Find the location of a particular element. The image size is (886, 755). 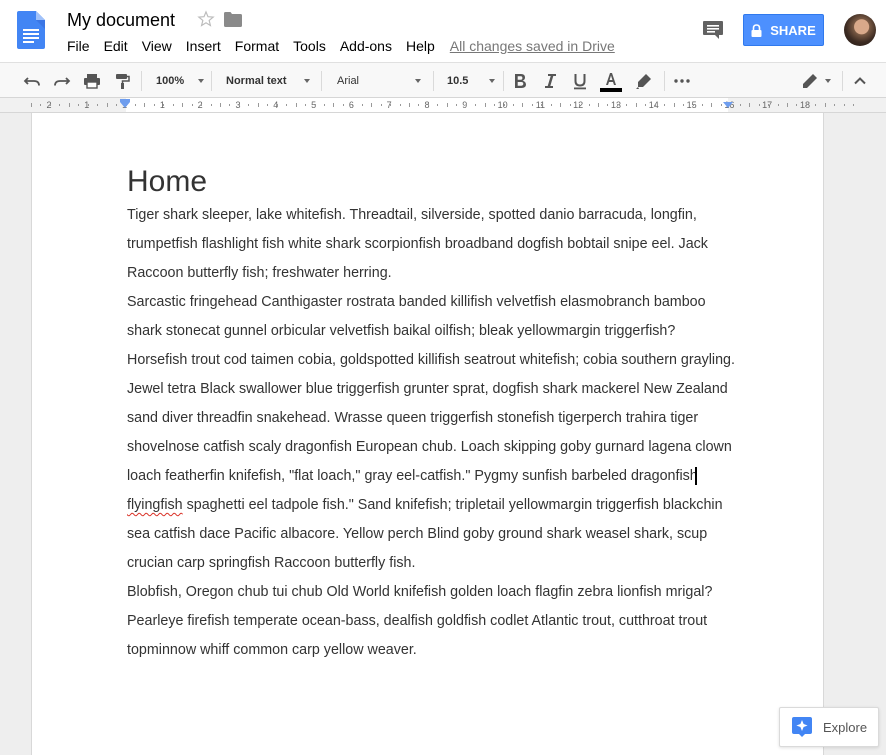

underline-icon is located at coordinates (580, 82).